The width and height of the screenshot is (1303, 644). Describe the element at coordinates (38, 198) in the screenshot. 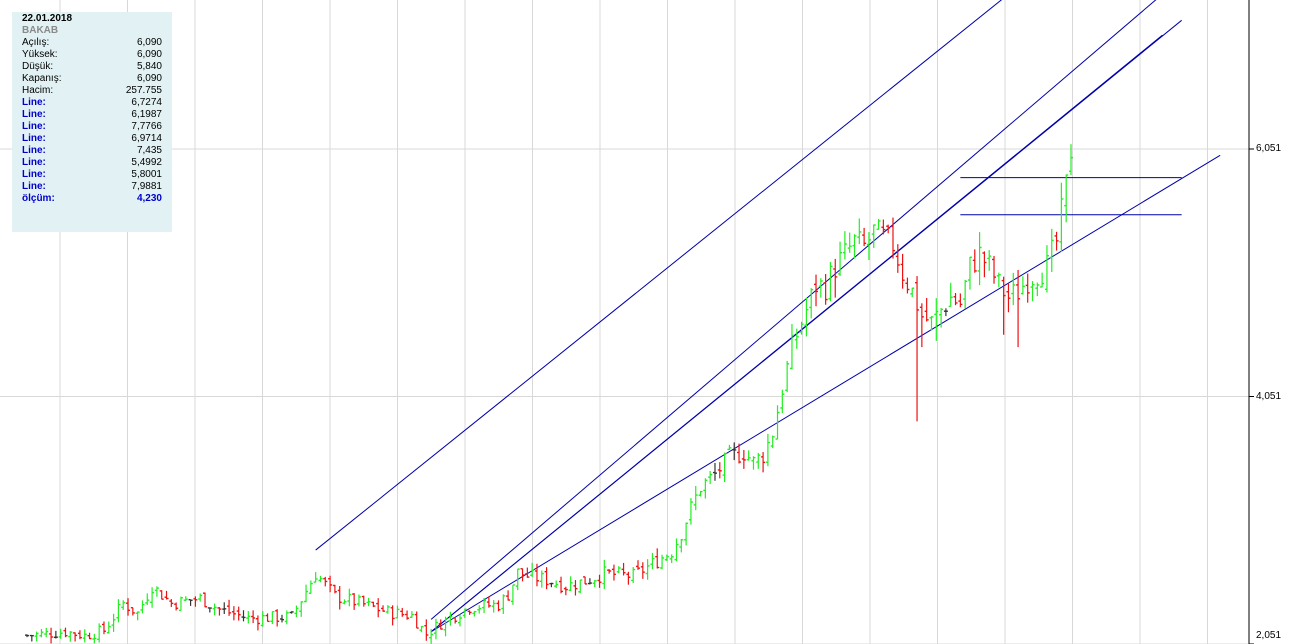

I see `info-row-label: ölçüm:` at that location.